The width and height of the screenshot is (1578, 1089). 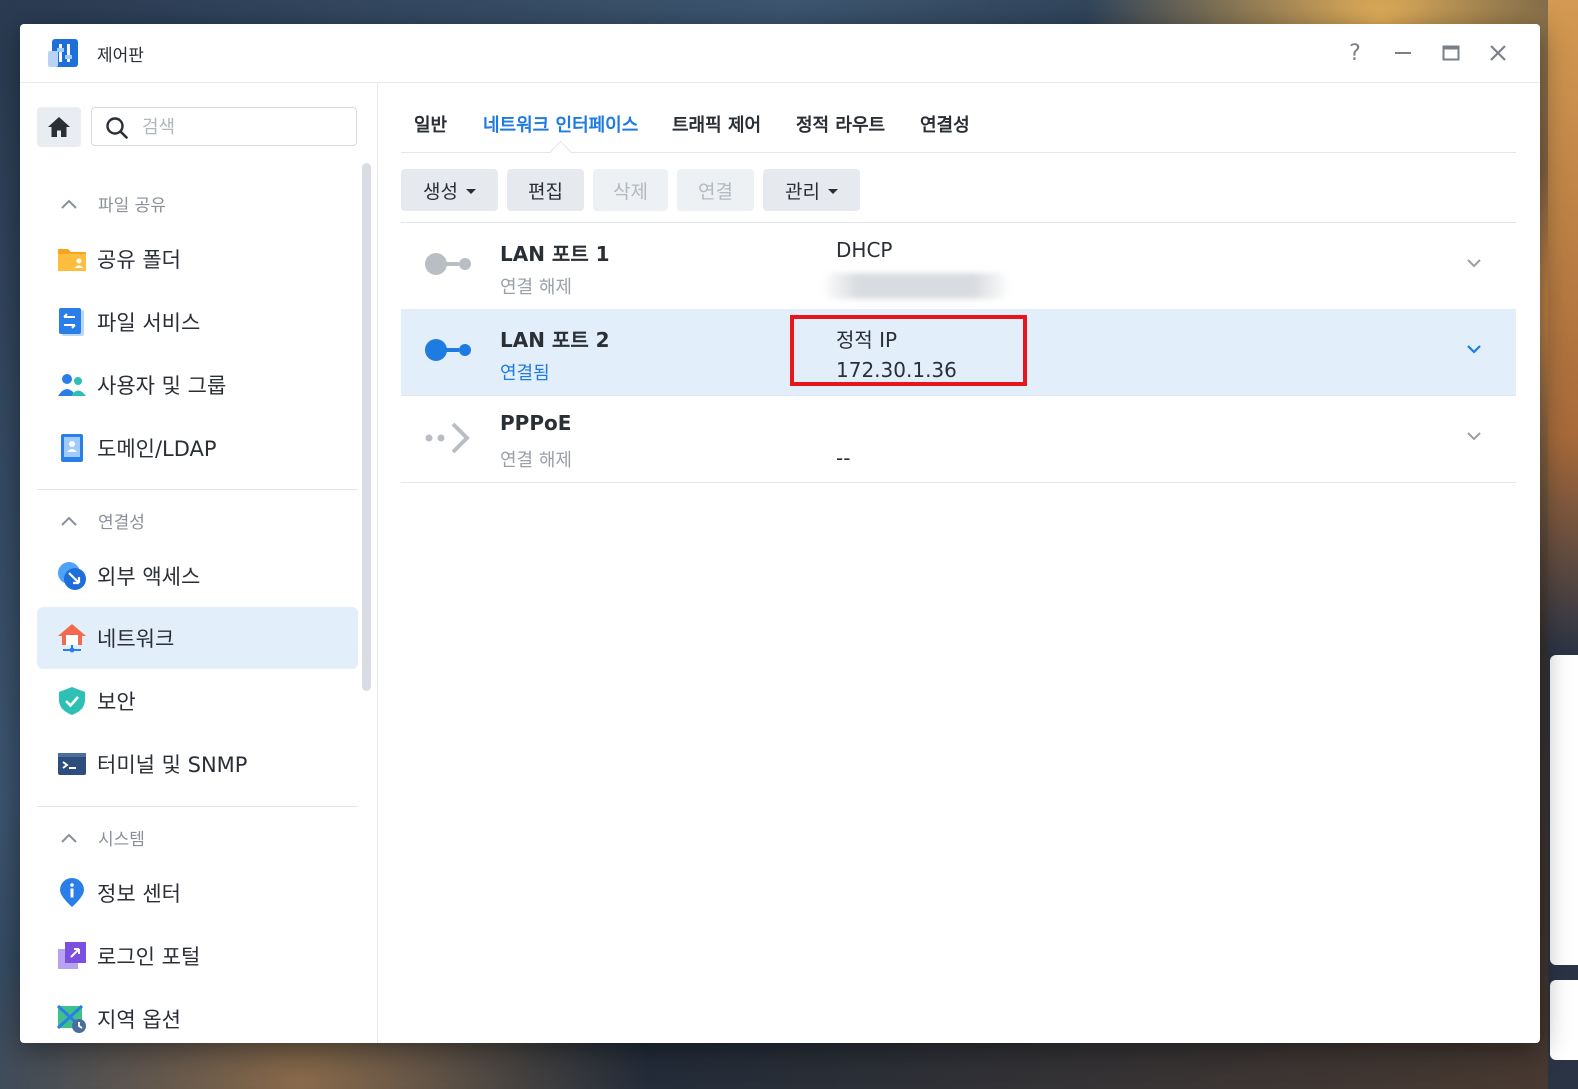 What do you see at coordinates (555, 340) in the screenshot?
I see `interface-name: LAN 포트 2` at bounding box center [555, 340].